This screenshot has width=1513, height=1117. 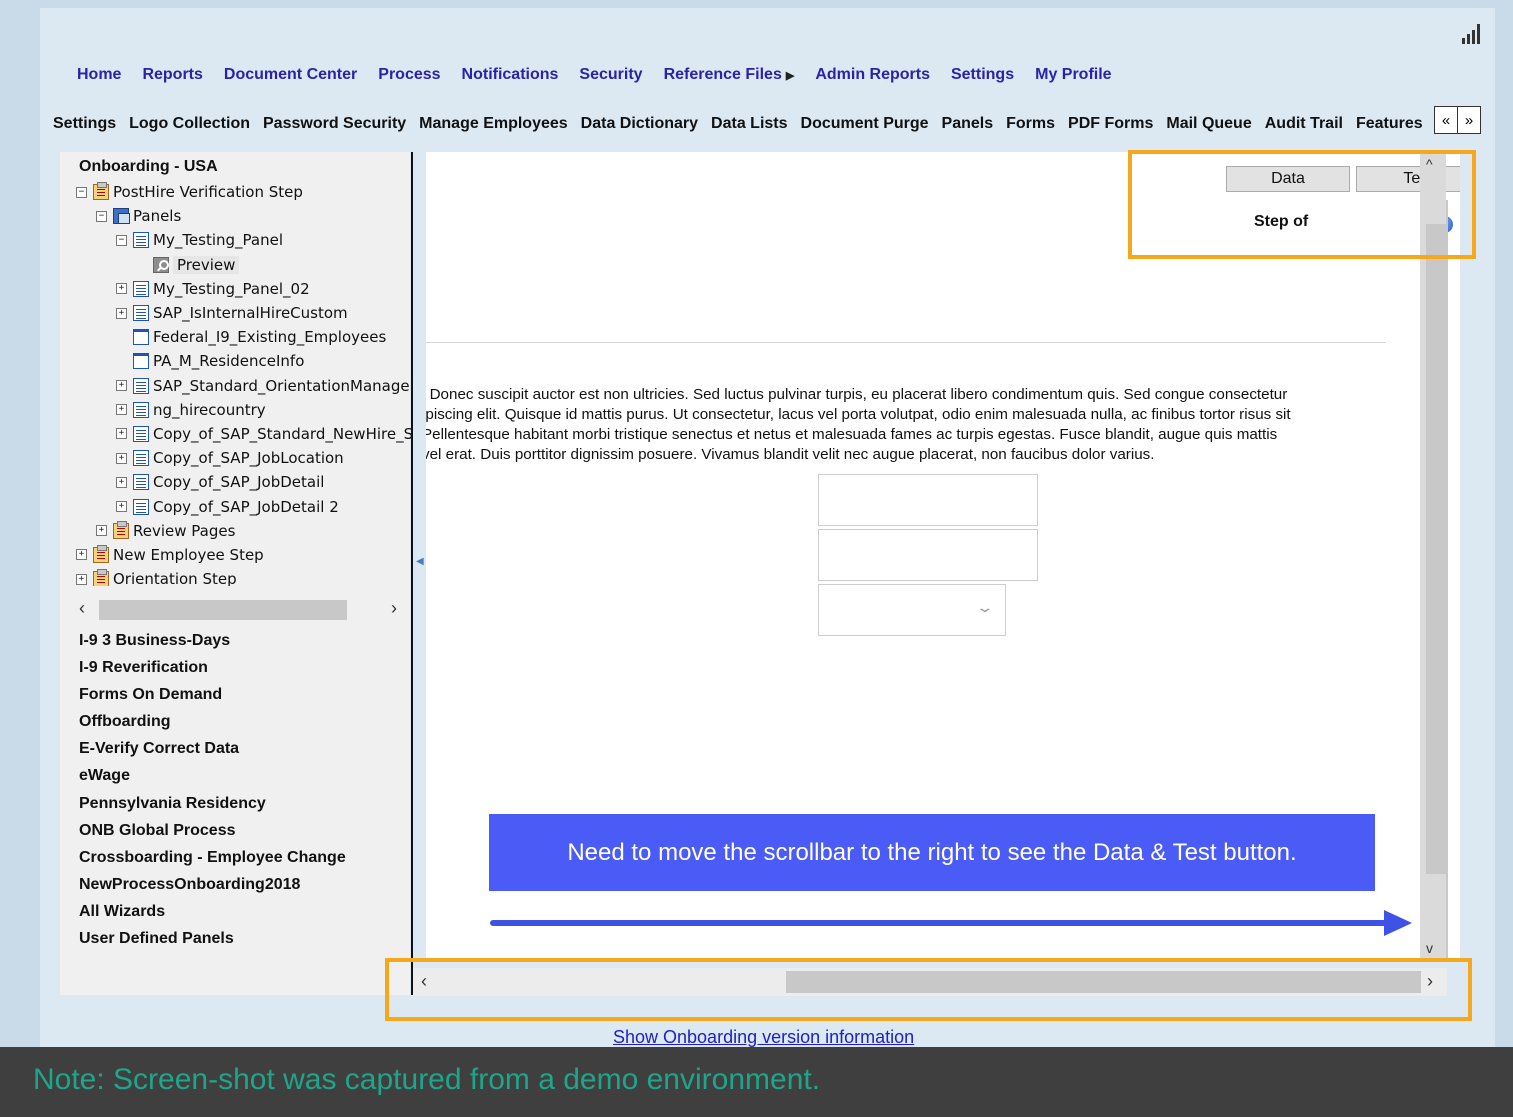 What do you see at coordinates (912, 610) in the screenshot?
I see `dropdown-field: ⌄` at bounding box center [912, 610].